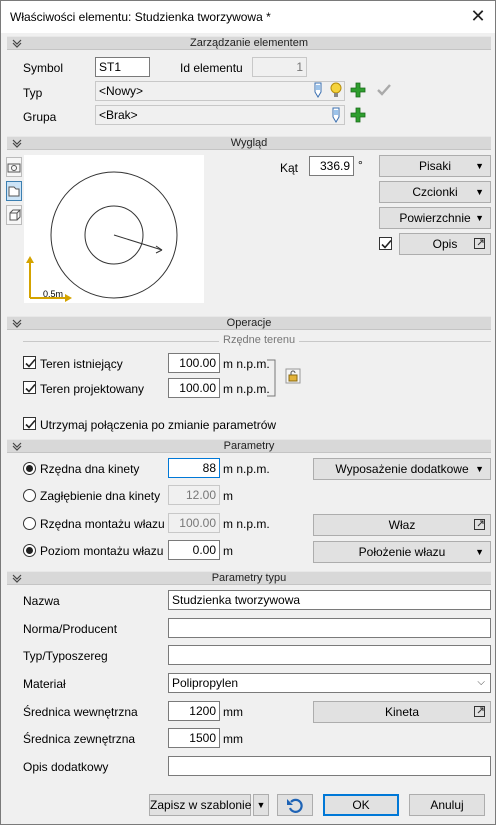 Image resolution: width=496 pixels, height=825 pixels. I want to click on polozenie-label: Położenie włazu, so click(402, 552).